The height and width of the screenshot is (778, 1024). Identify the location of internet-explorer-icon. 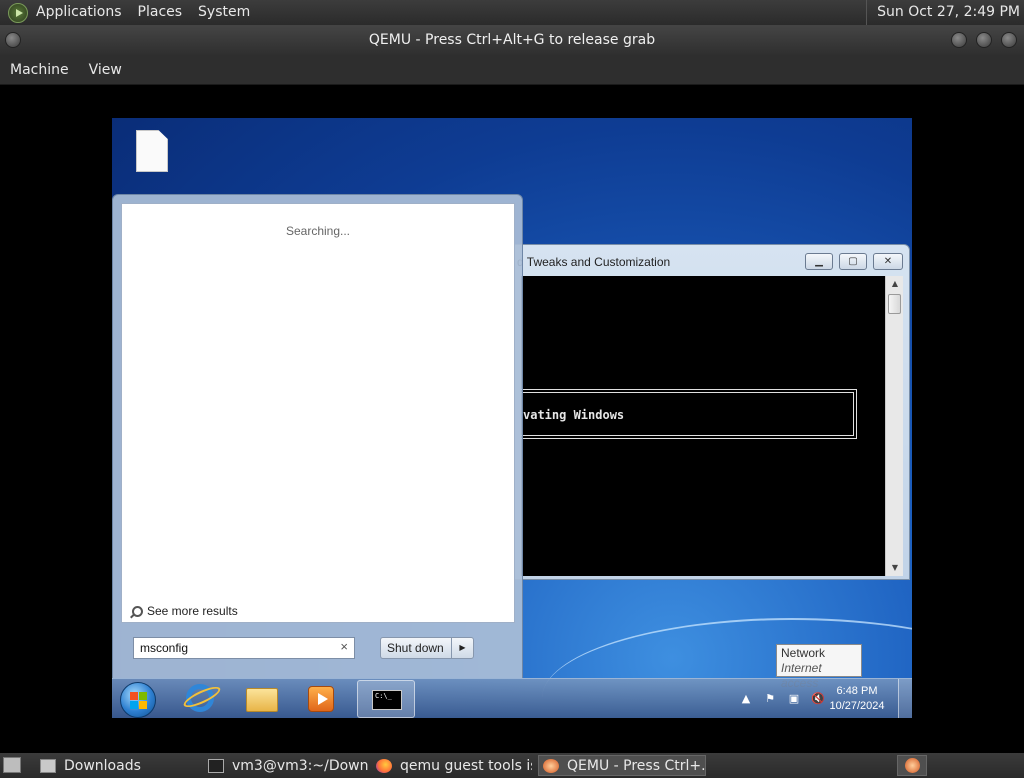
(200, 698).